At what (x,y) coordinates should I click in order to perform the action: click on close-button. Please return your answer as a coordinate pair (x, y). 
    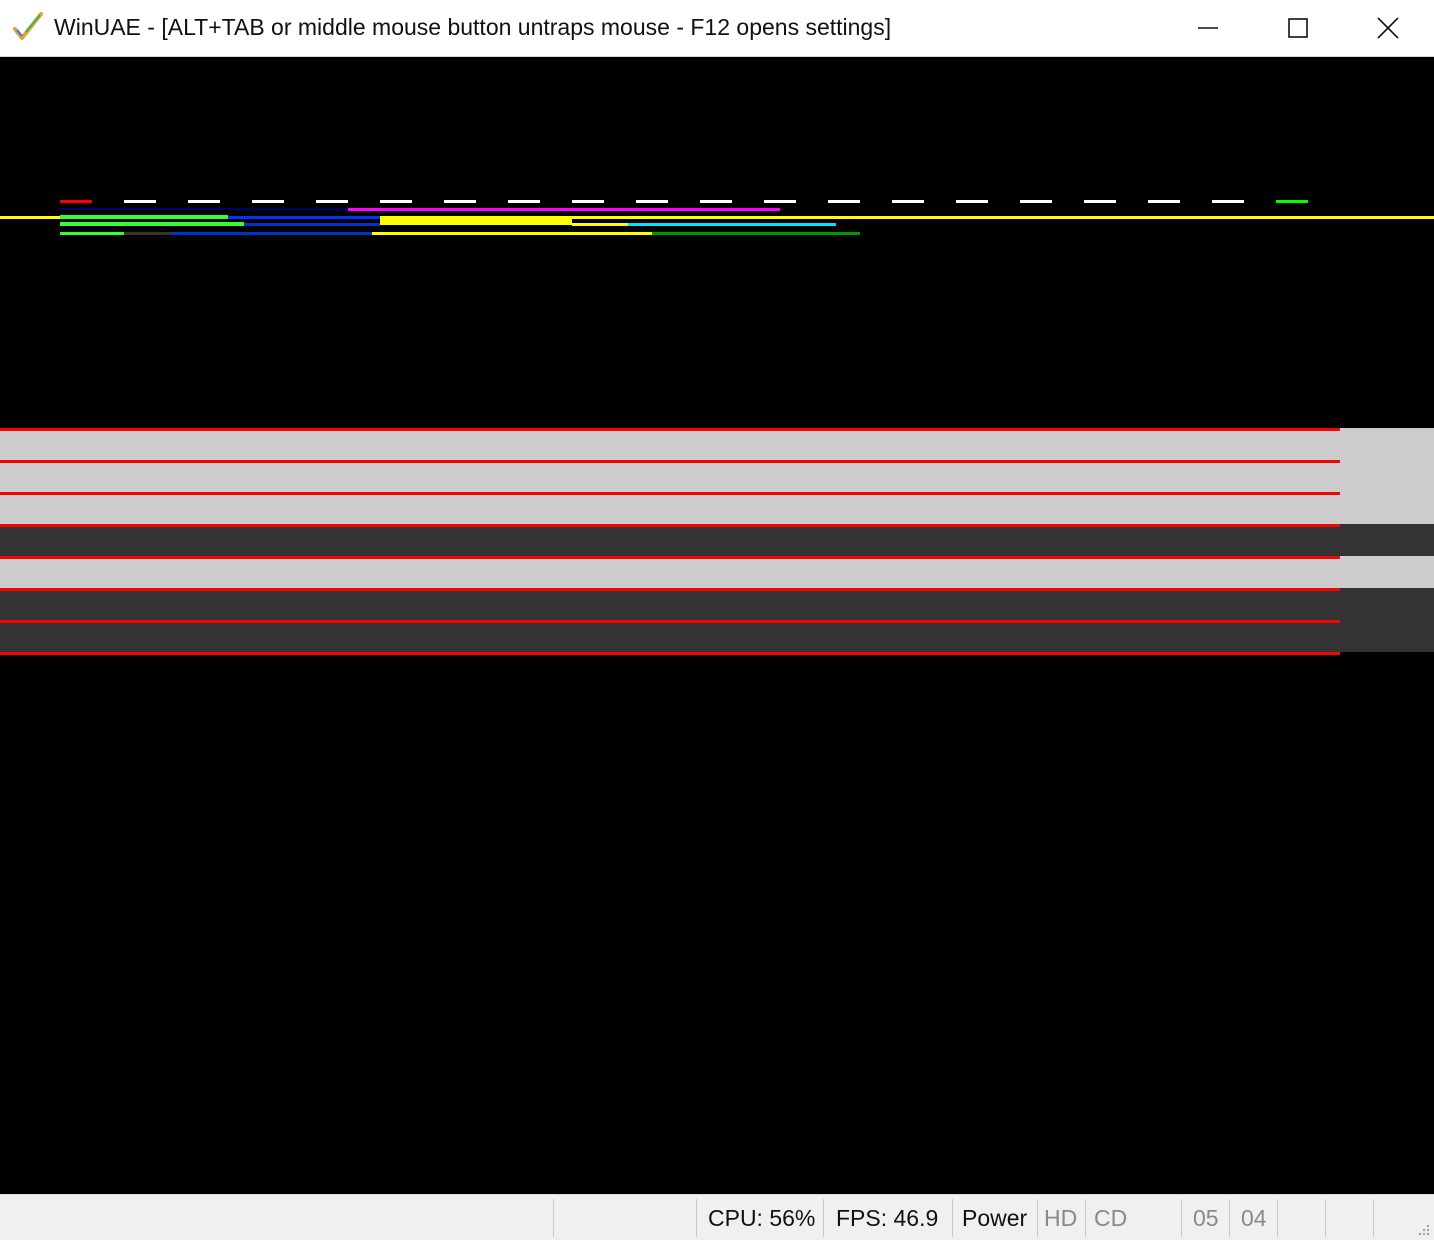
    Looking at the image, I should click on (1388, 28).